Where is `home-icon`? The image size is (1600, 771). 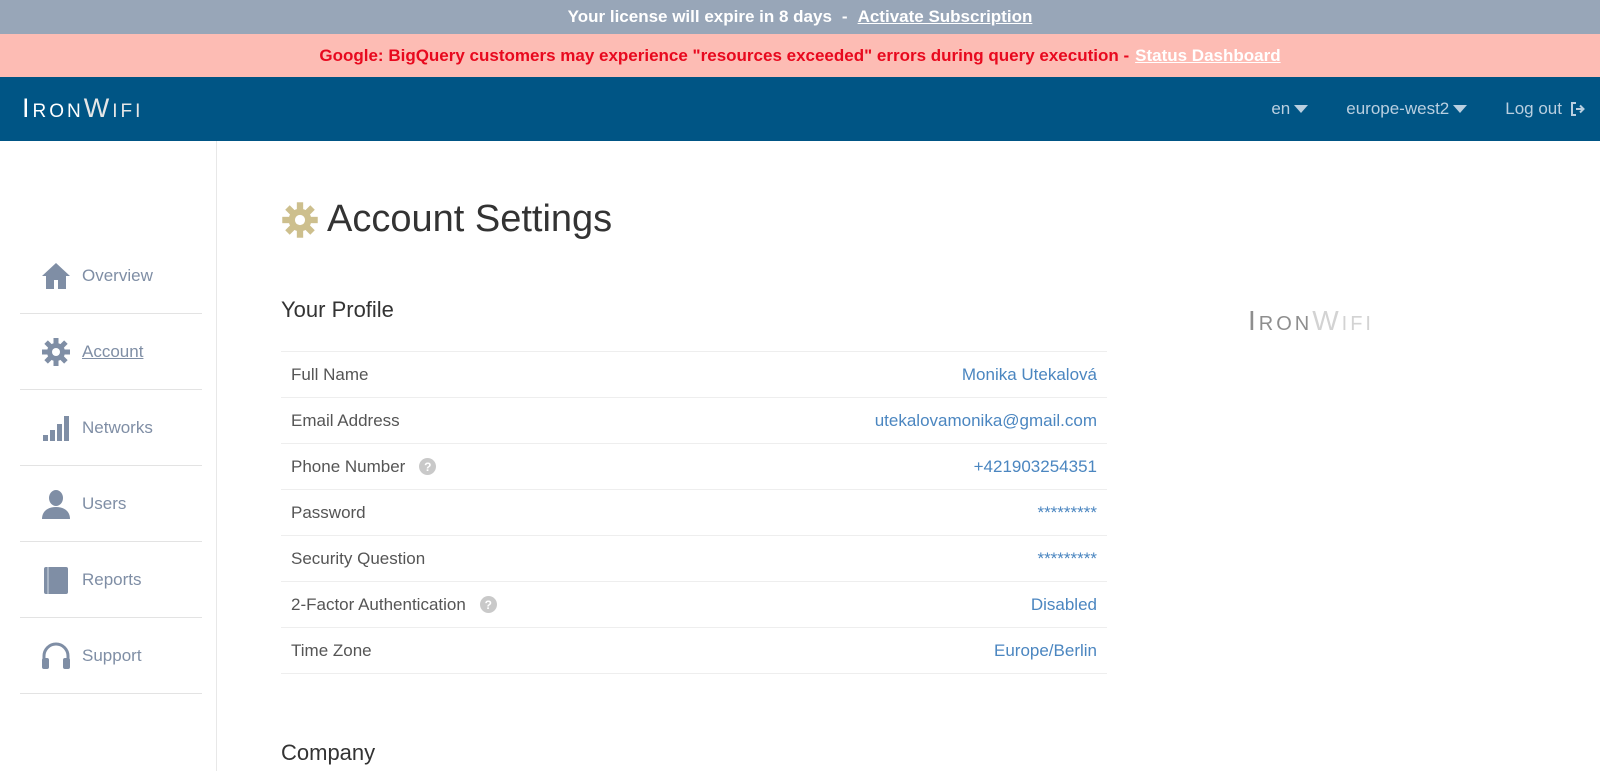 home-icon is located at coordinates (56, 276).